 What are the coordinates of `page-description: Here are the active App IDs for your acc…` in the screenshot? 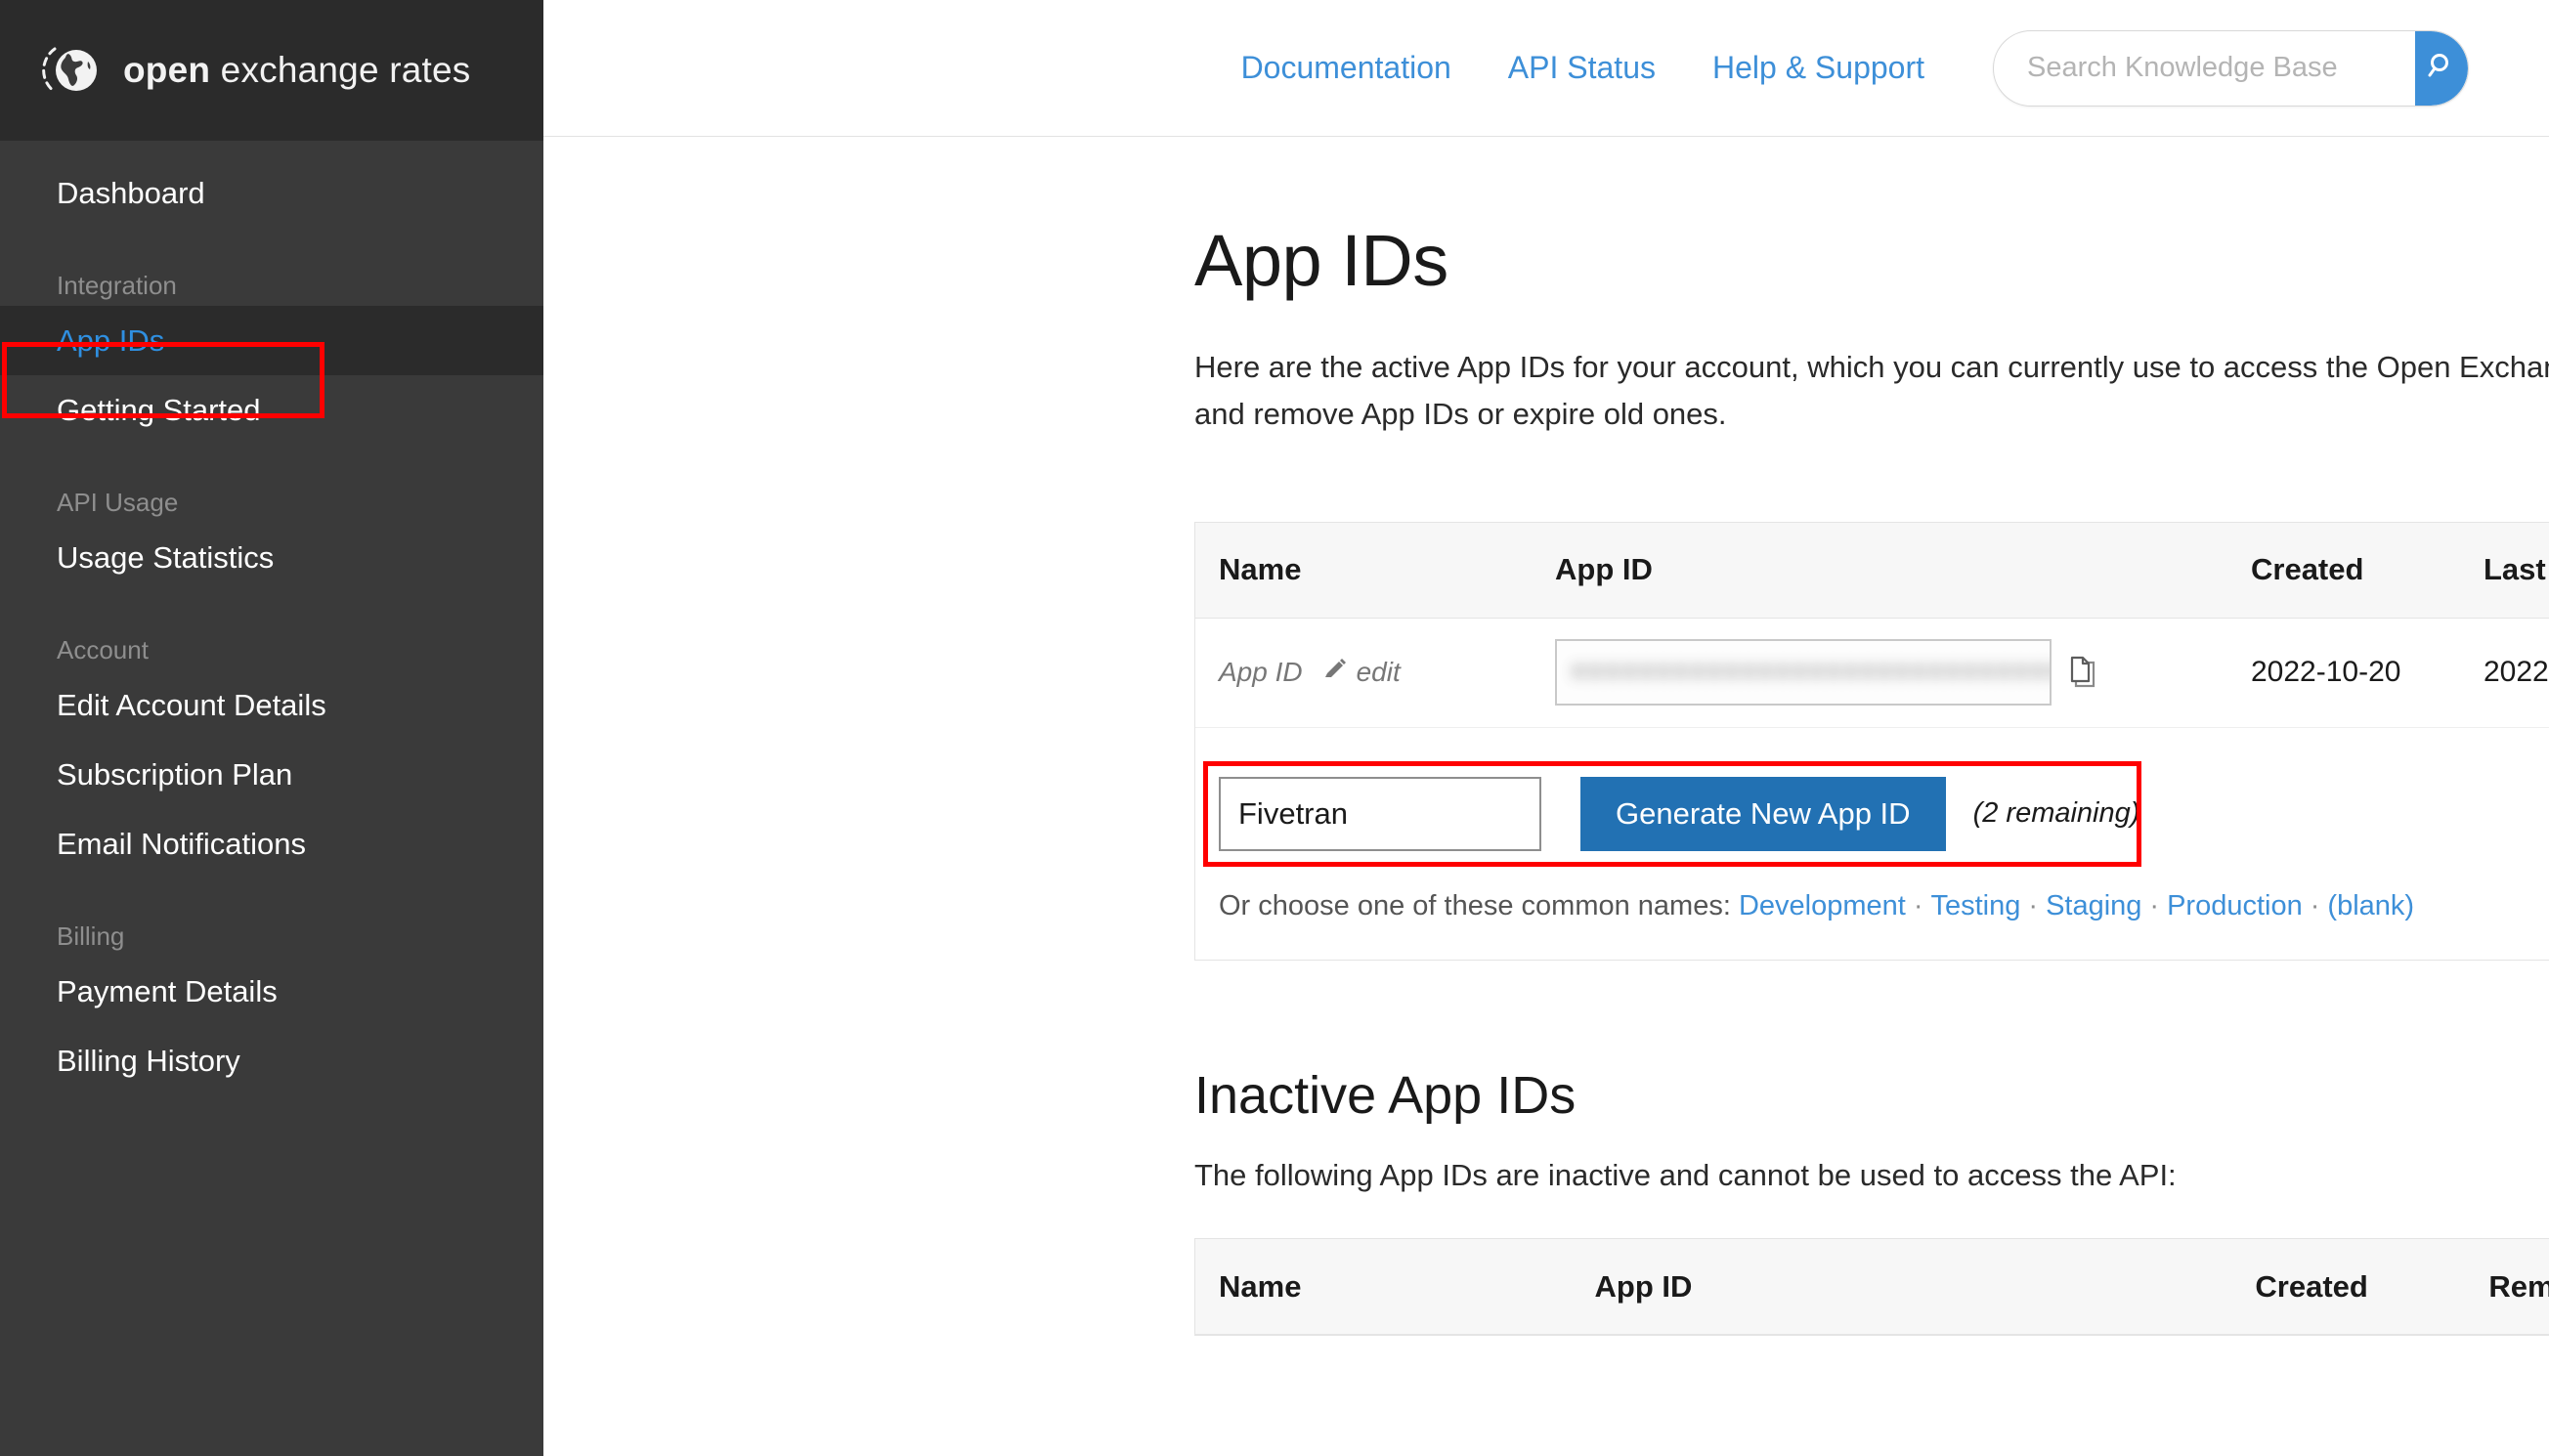 It's located at (1872, 390).